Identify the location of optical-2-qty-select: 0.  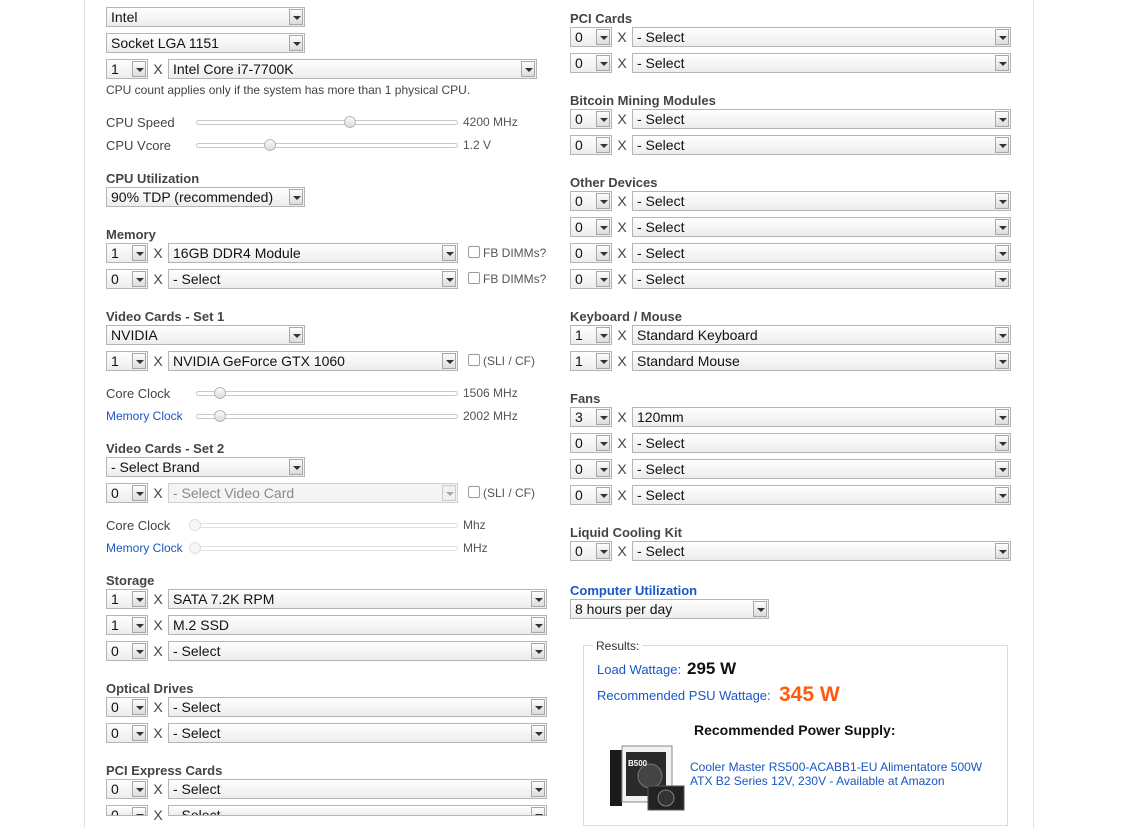
(127, 733).